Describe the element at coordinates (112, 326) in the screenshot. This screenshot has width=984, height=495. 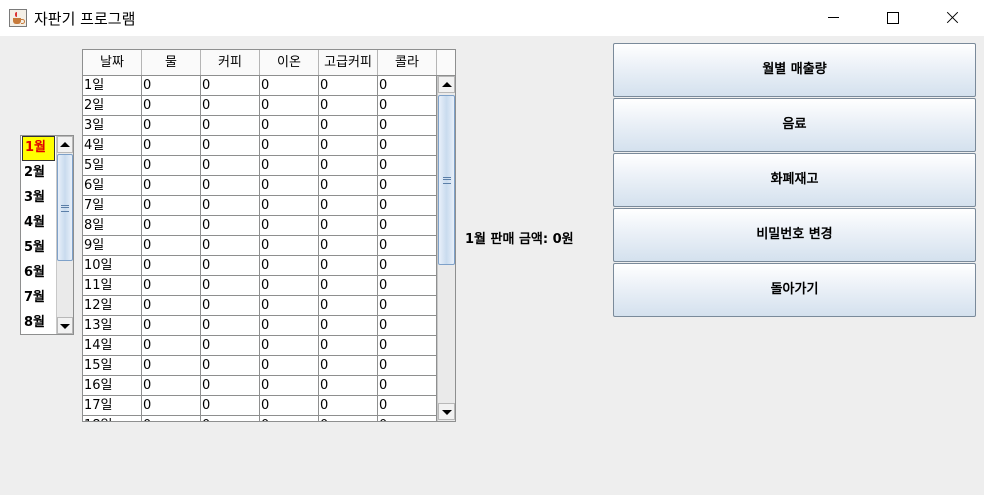
I see `table-cell: 13일` at that location.